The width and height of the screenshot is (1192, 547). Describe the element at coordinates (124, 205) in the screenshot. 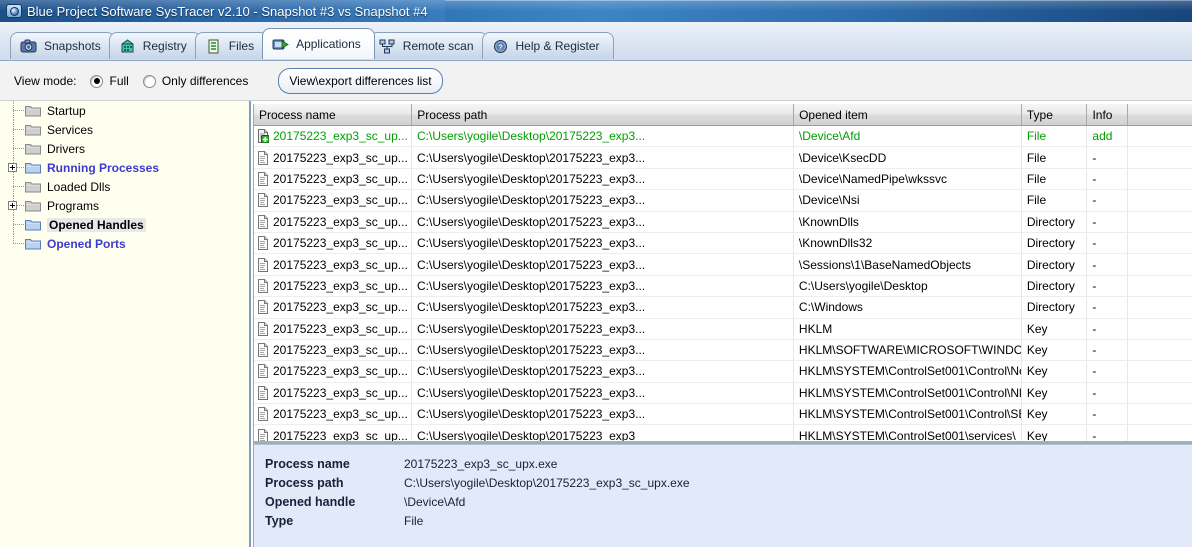

I see `tree-item-programs: Programs` at that location.